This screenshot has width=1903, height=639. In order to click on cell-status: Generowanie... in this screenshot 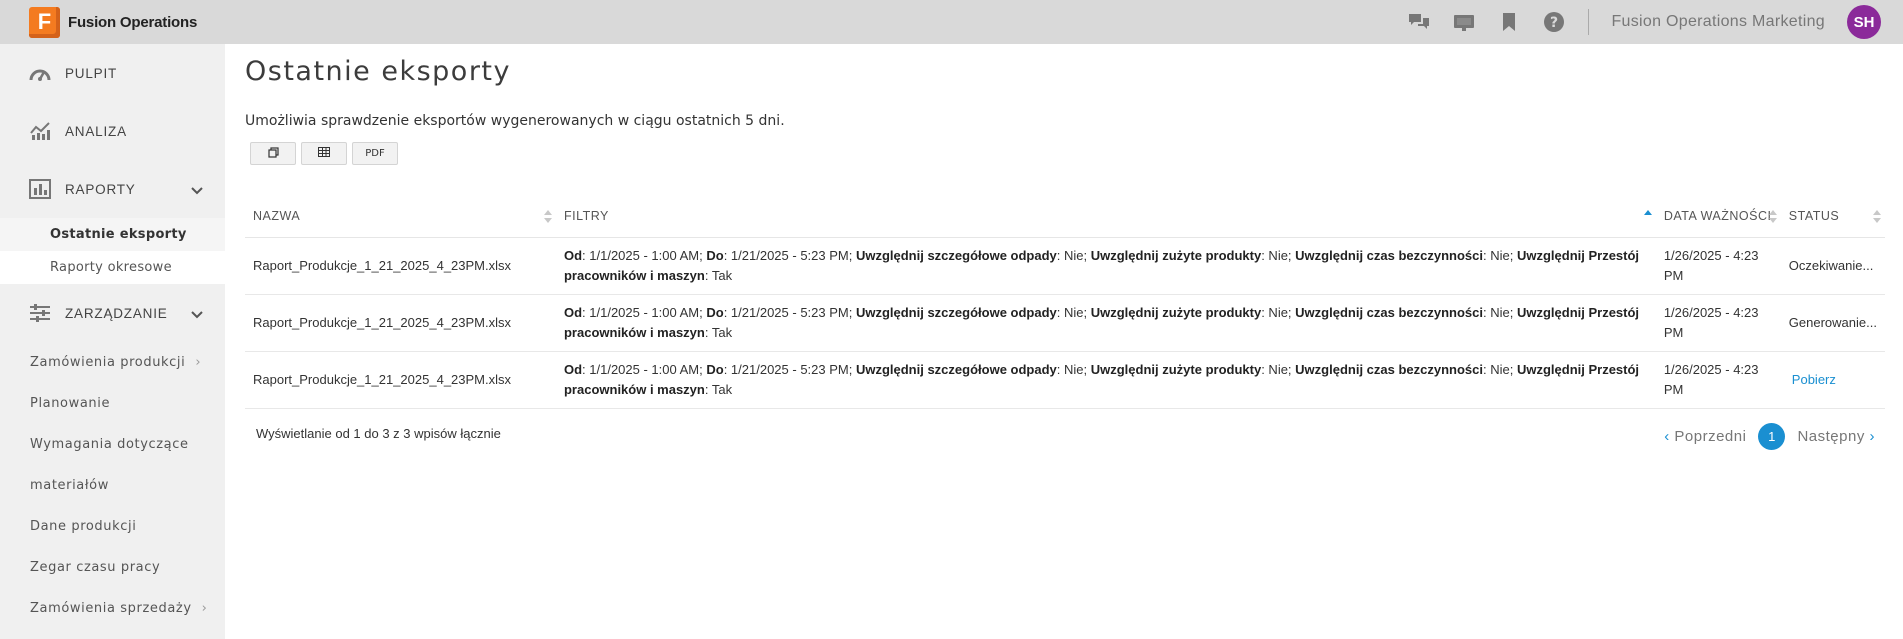, I will do `click(1832, 323)`.